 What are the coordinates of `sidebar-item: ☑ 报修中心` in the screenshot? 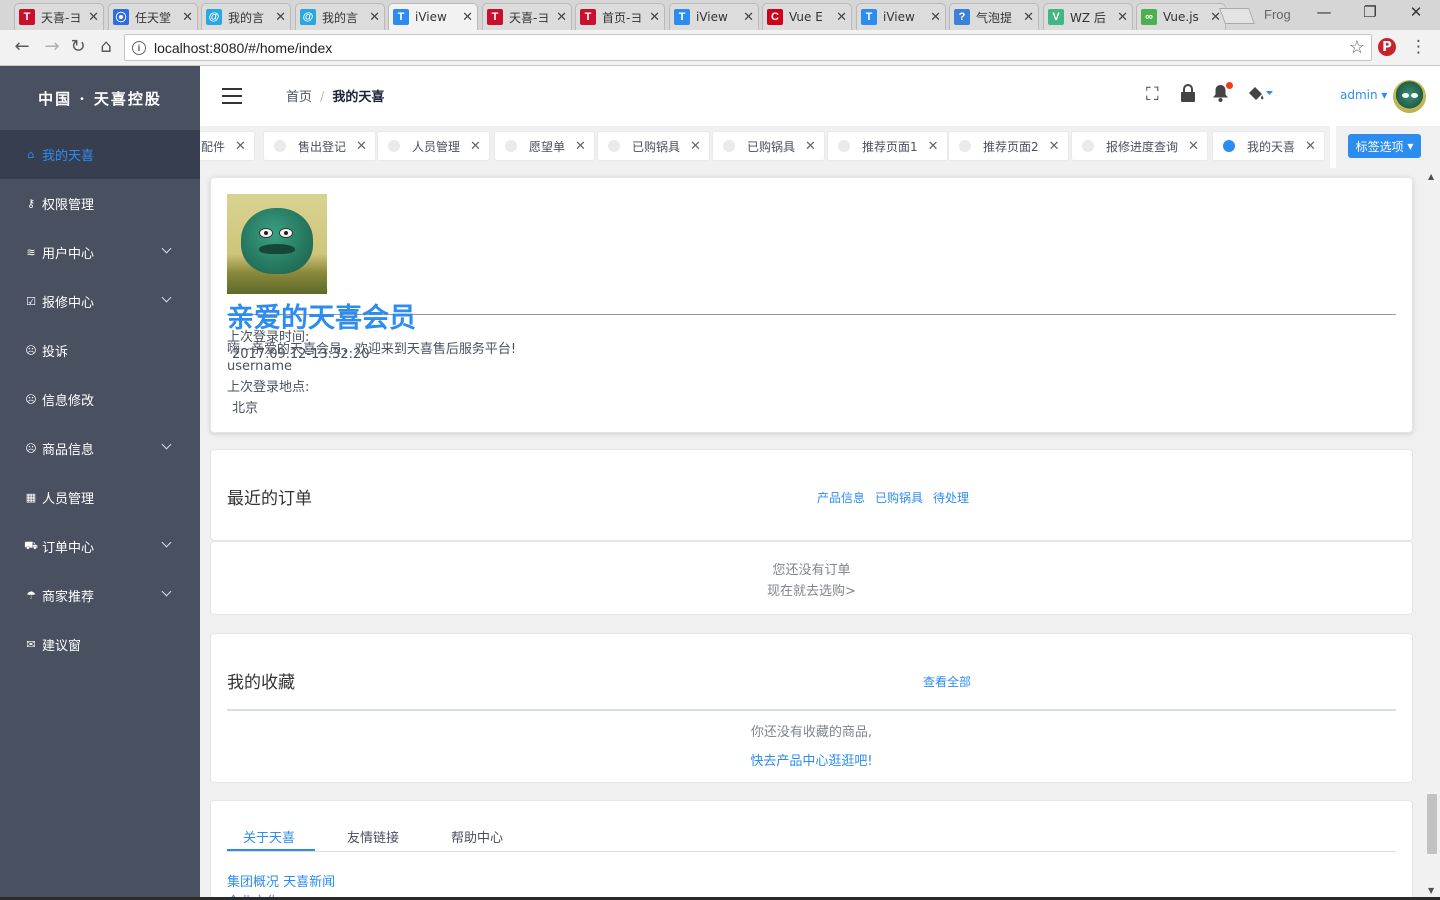 It's located at (100, 301).